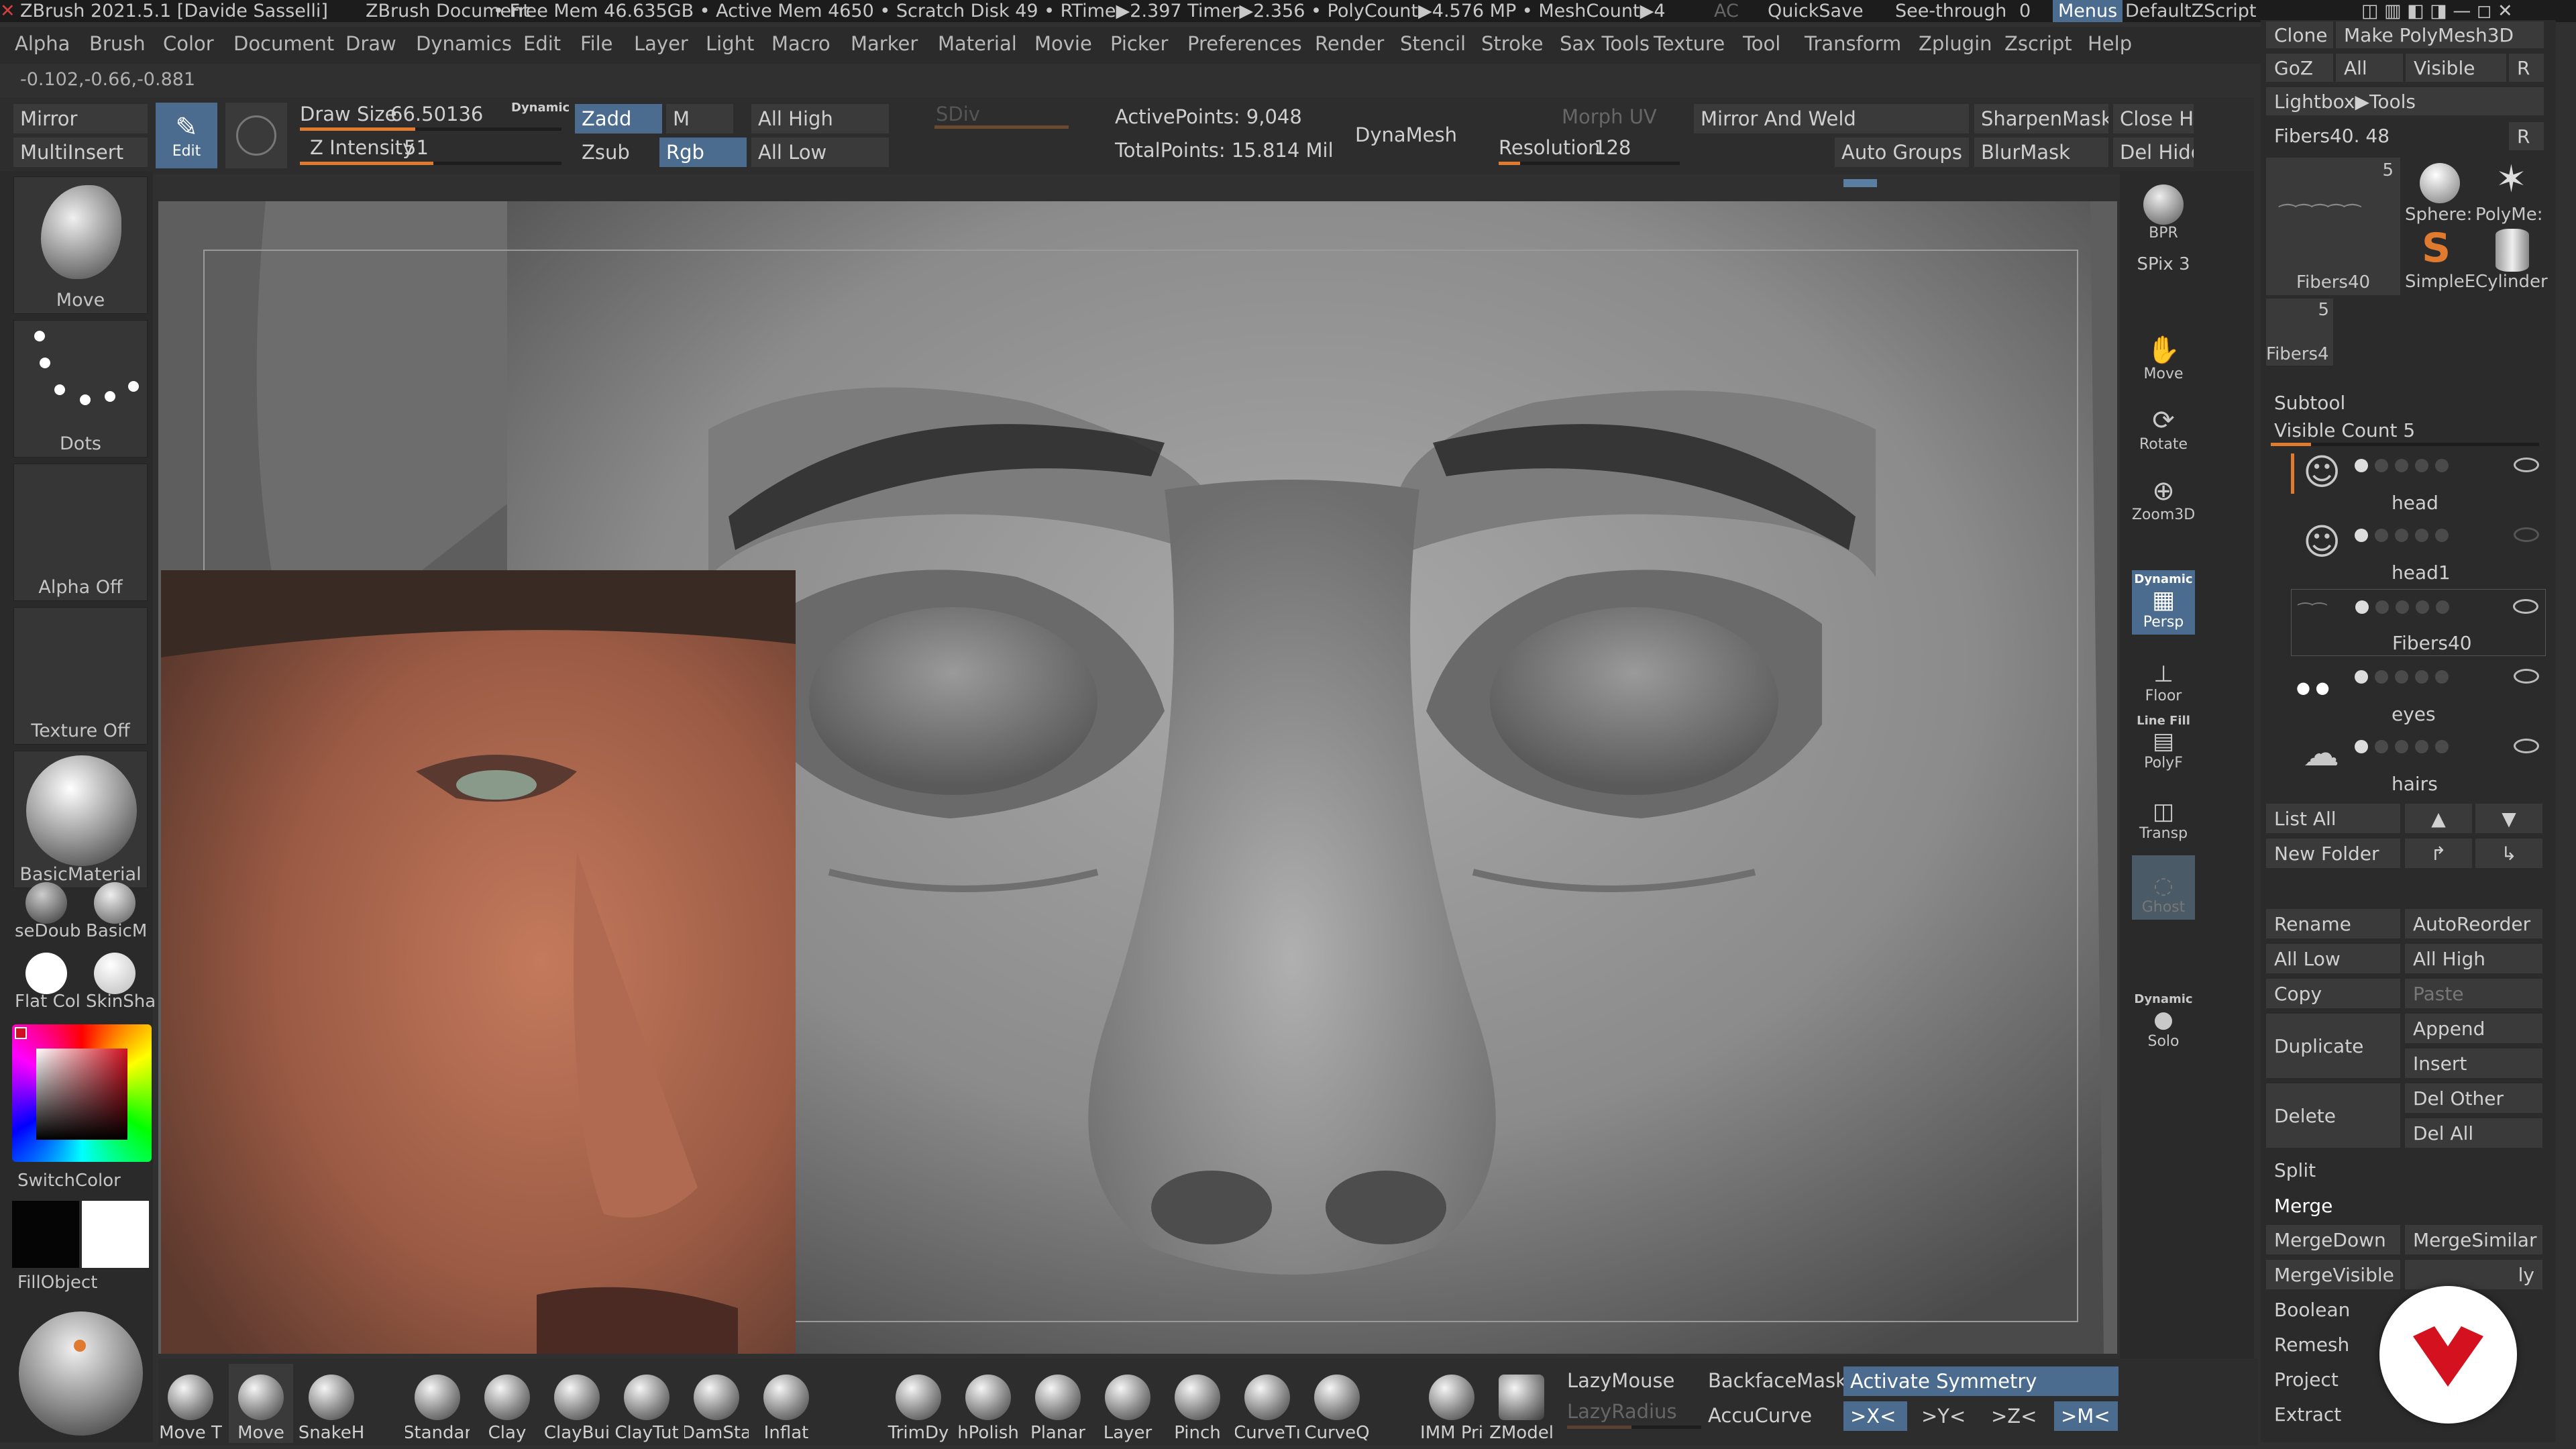 This screenshot has width=2576, height=1449. What do you see at coordinates (2418, 762) in the screenshot?
I see `subtool-row-hairs: ☁ hairs` at bounding box center [2418, 762].